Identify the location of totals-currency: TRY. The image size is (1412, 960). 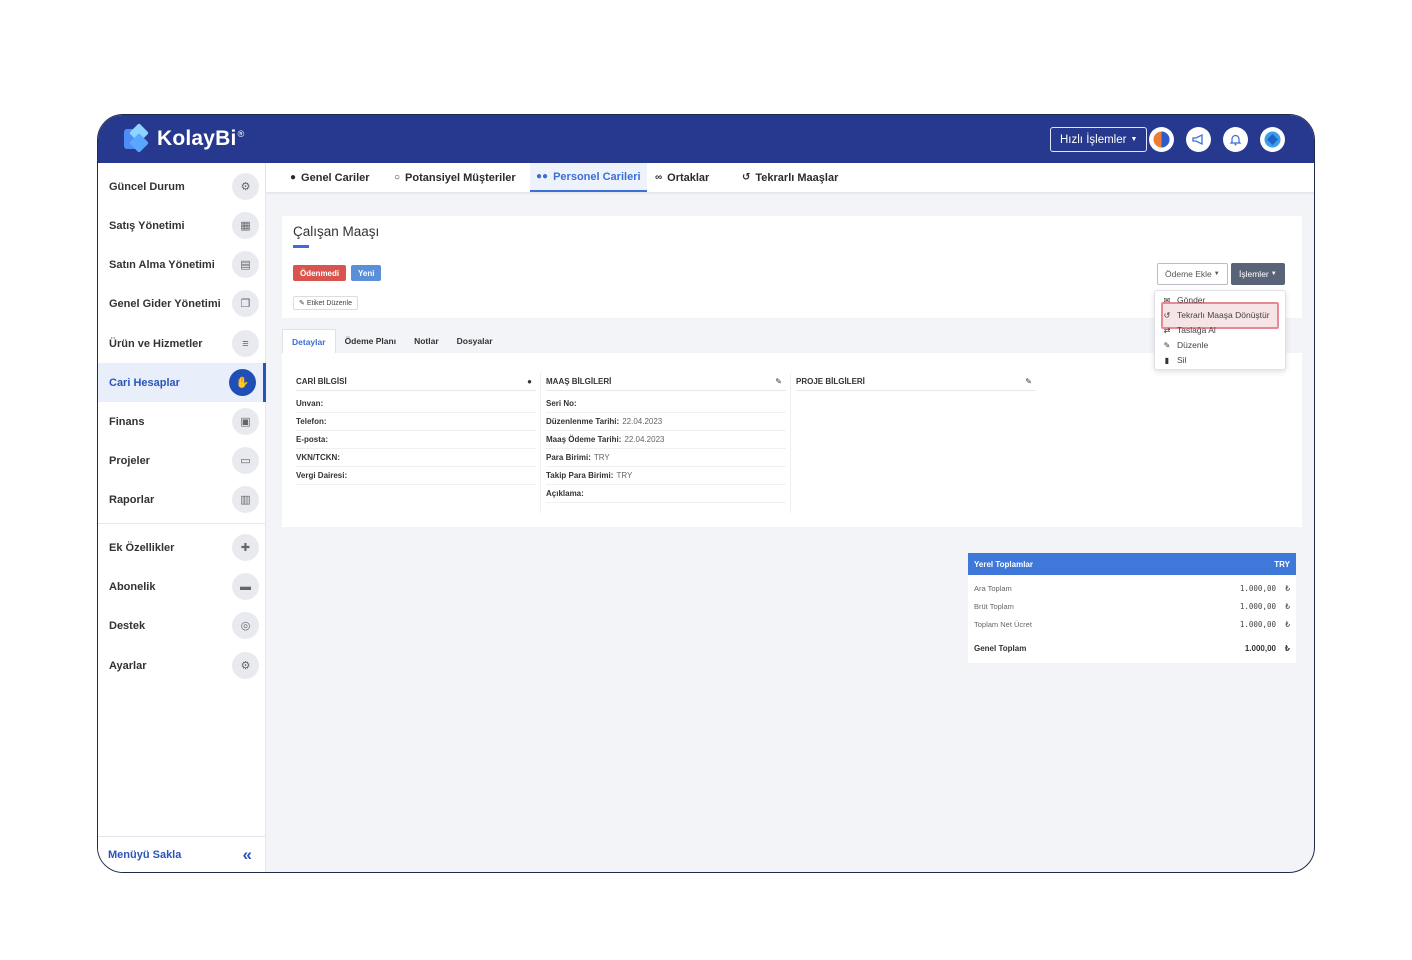
(1282, 564).